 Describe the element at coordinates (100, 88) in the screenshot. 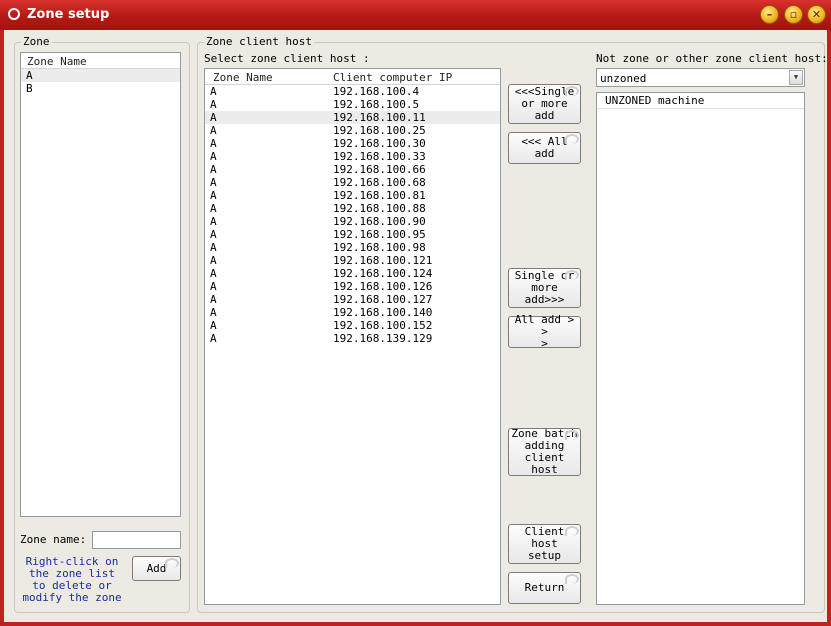

I see `zone-list-item: B` at that location.